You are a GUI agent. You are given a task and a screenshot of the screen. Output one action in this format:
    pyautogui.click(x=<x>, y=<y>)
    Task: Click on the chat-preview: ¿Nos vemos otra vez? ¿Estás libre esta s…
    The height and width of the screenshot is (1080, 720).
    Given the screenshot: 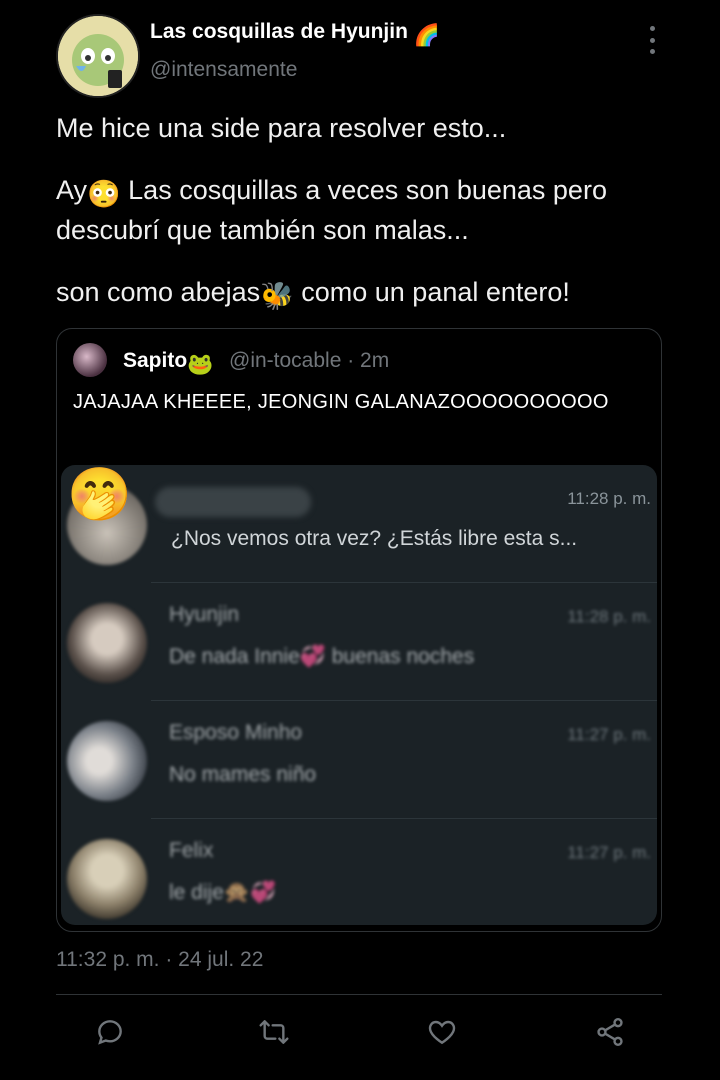 What is the action you would take?
    pyautogui.click(x=374, y=538)
    